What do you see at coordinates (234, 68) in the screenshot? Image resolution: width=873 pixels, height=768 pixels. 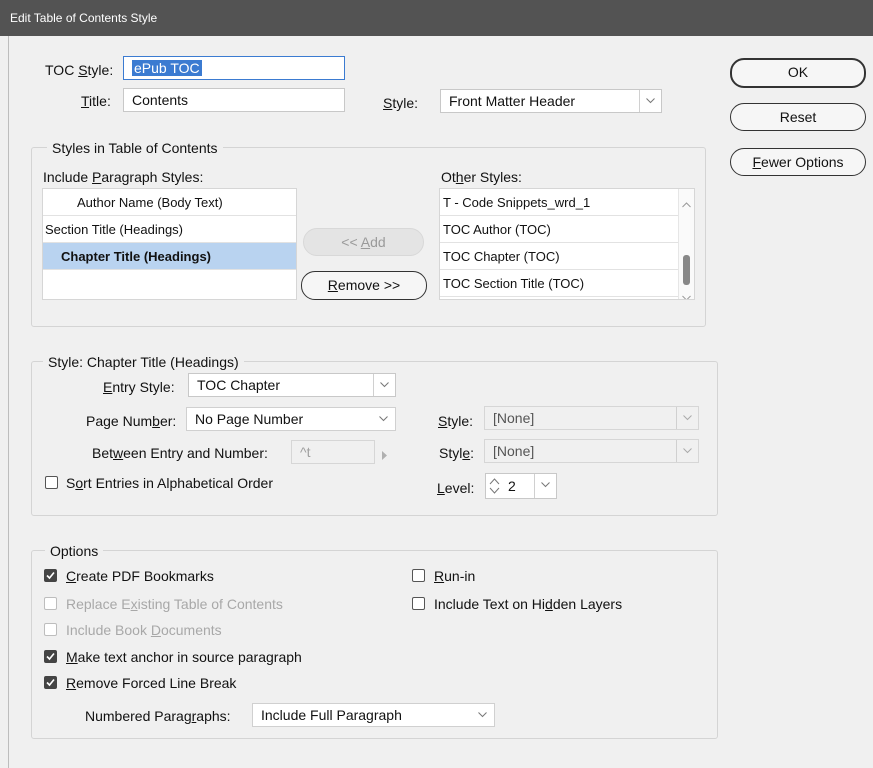 I see `toc-style-input: ePub TOC` at bounding box center [234, 68].